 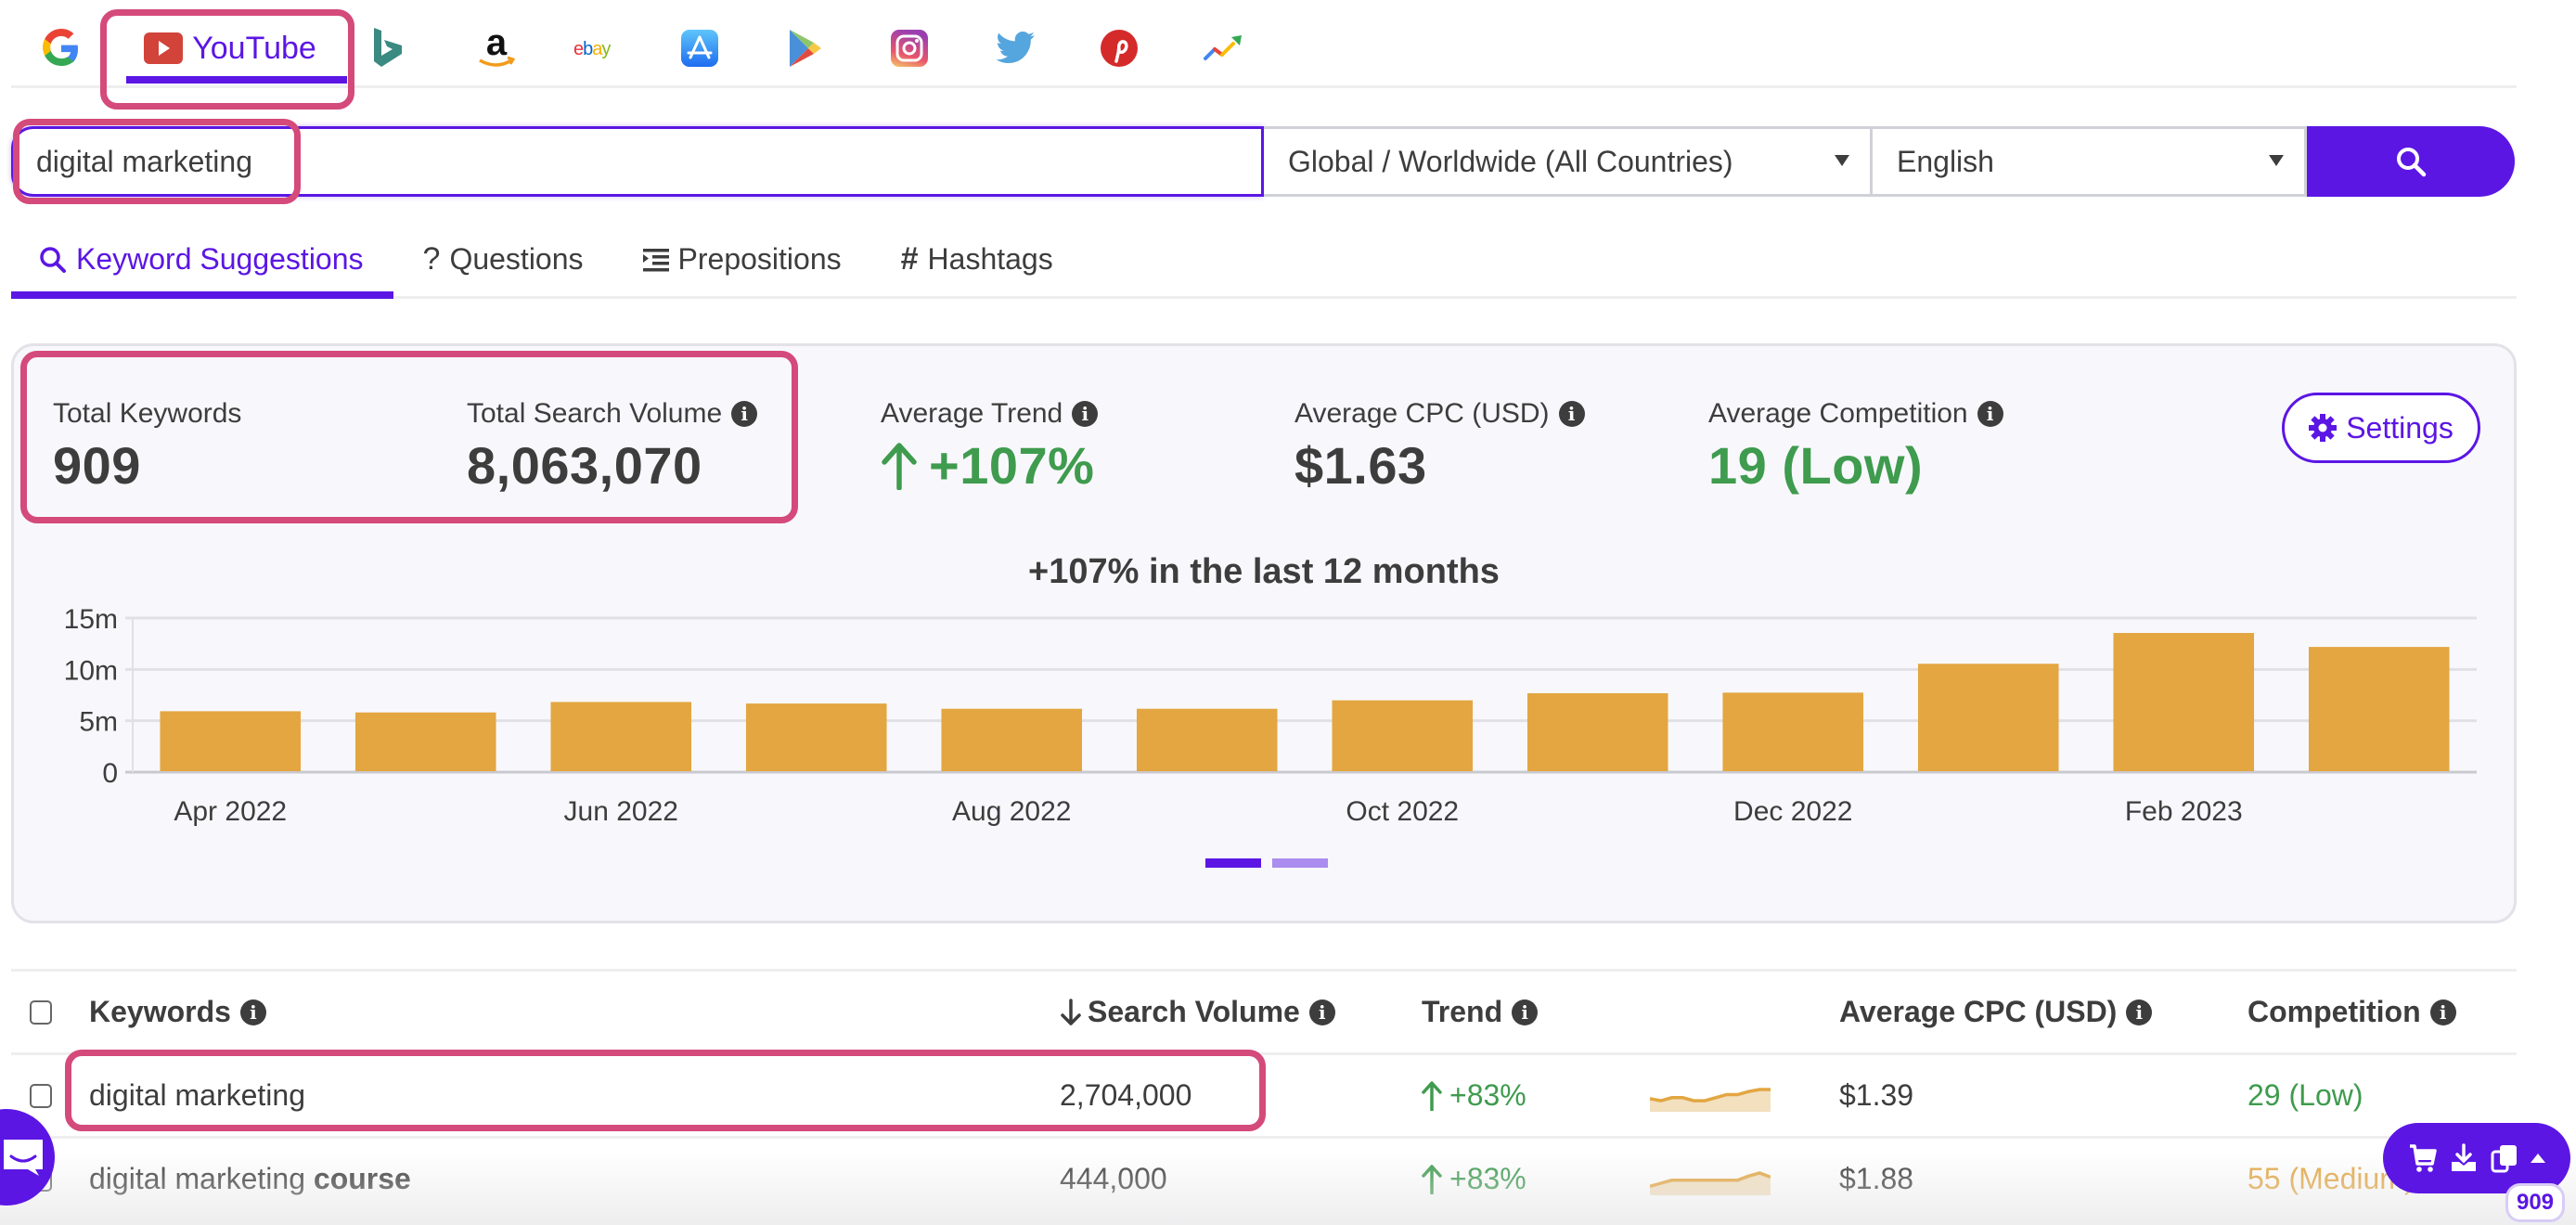 What do you see at coordinates (197, 1095) in the screenshot?
I see `keyword-cell: digital marketing` at bounding box center [197, 1095].